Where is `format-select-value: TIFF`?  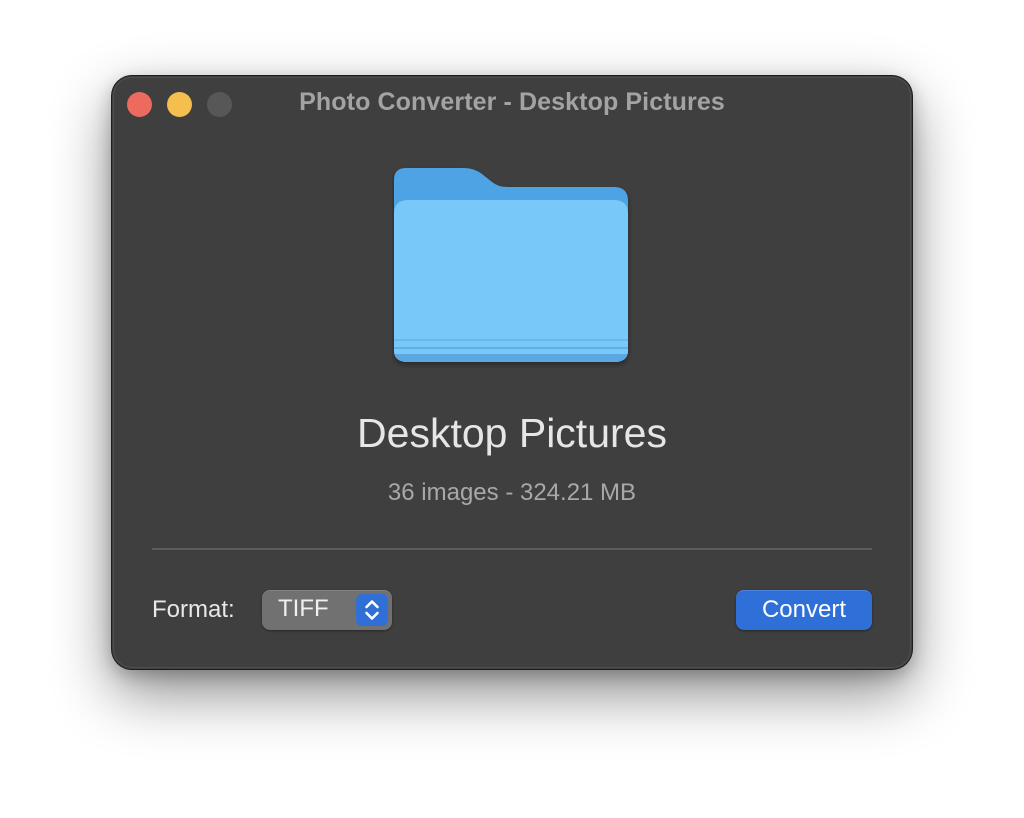 format-select-value: TIFF is located at coordinates (303, 608).